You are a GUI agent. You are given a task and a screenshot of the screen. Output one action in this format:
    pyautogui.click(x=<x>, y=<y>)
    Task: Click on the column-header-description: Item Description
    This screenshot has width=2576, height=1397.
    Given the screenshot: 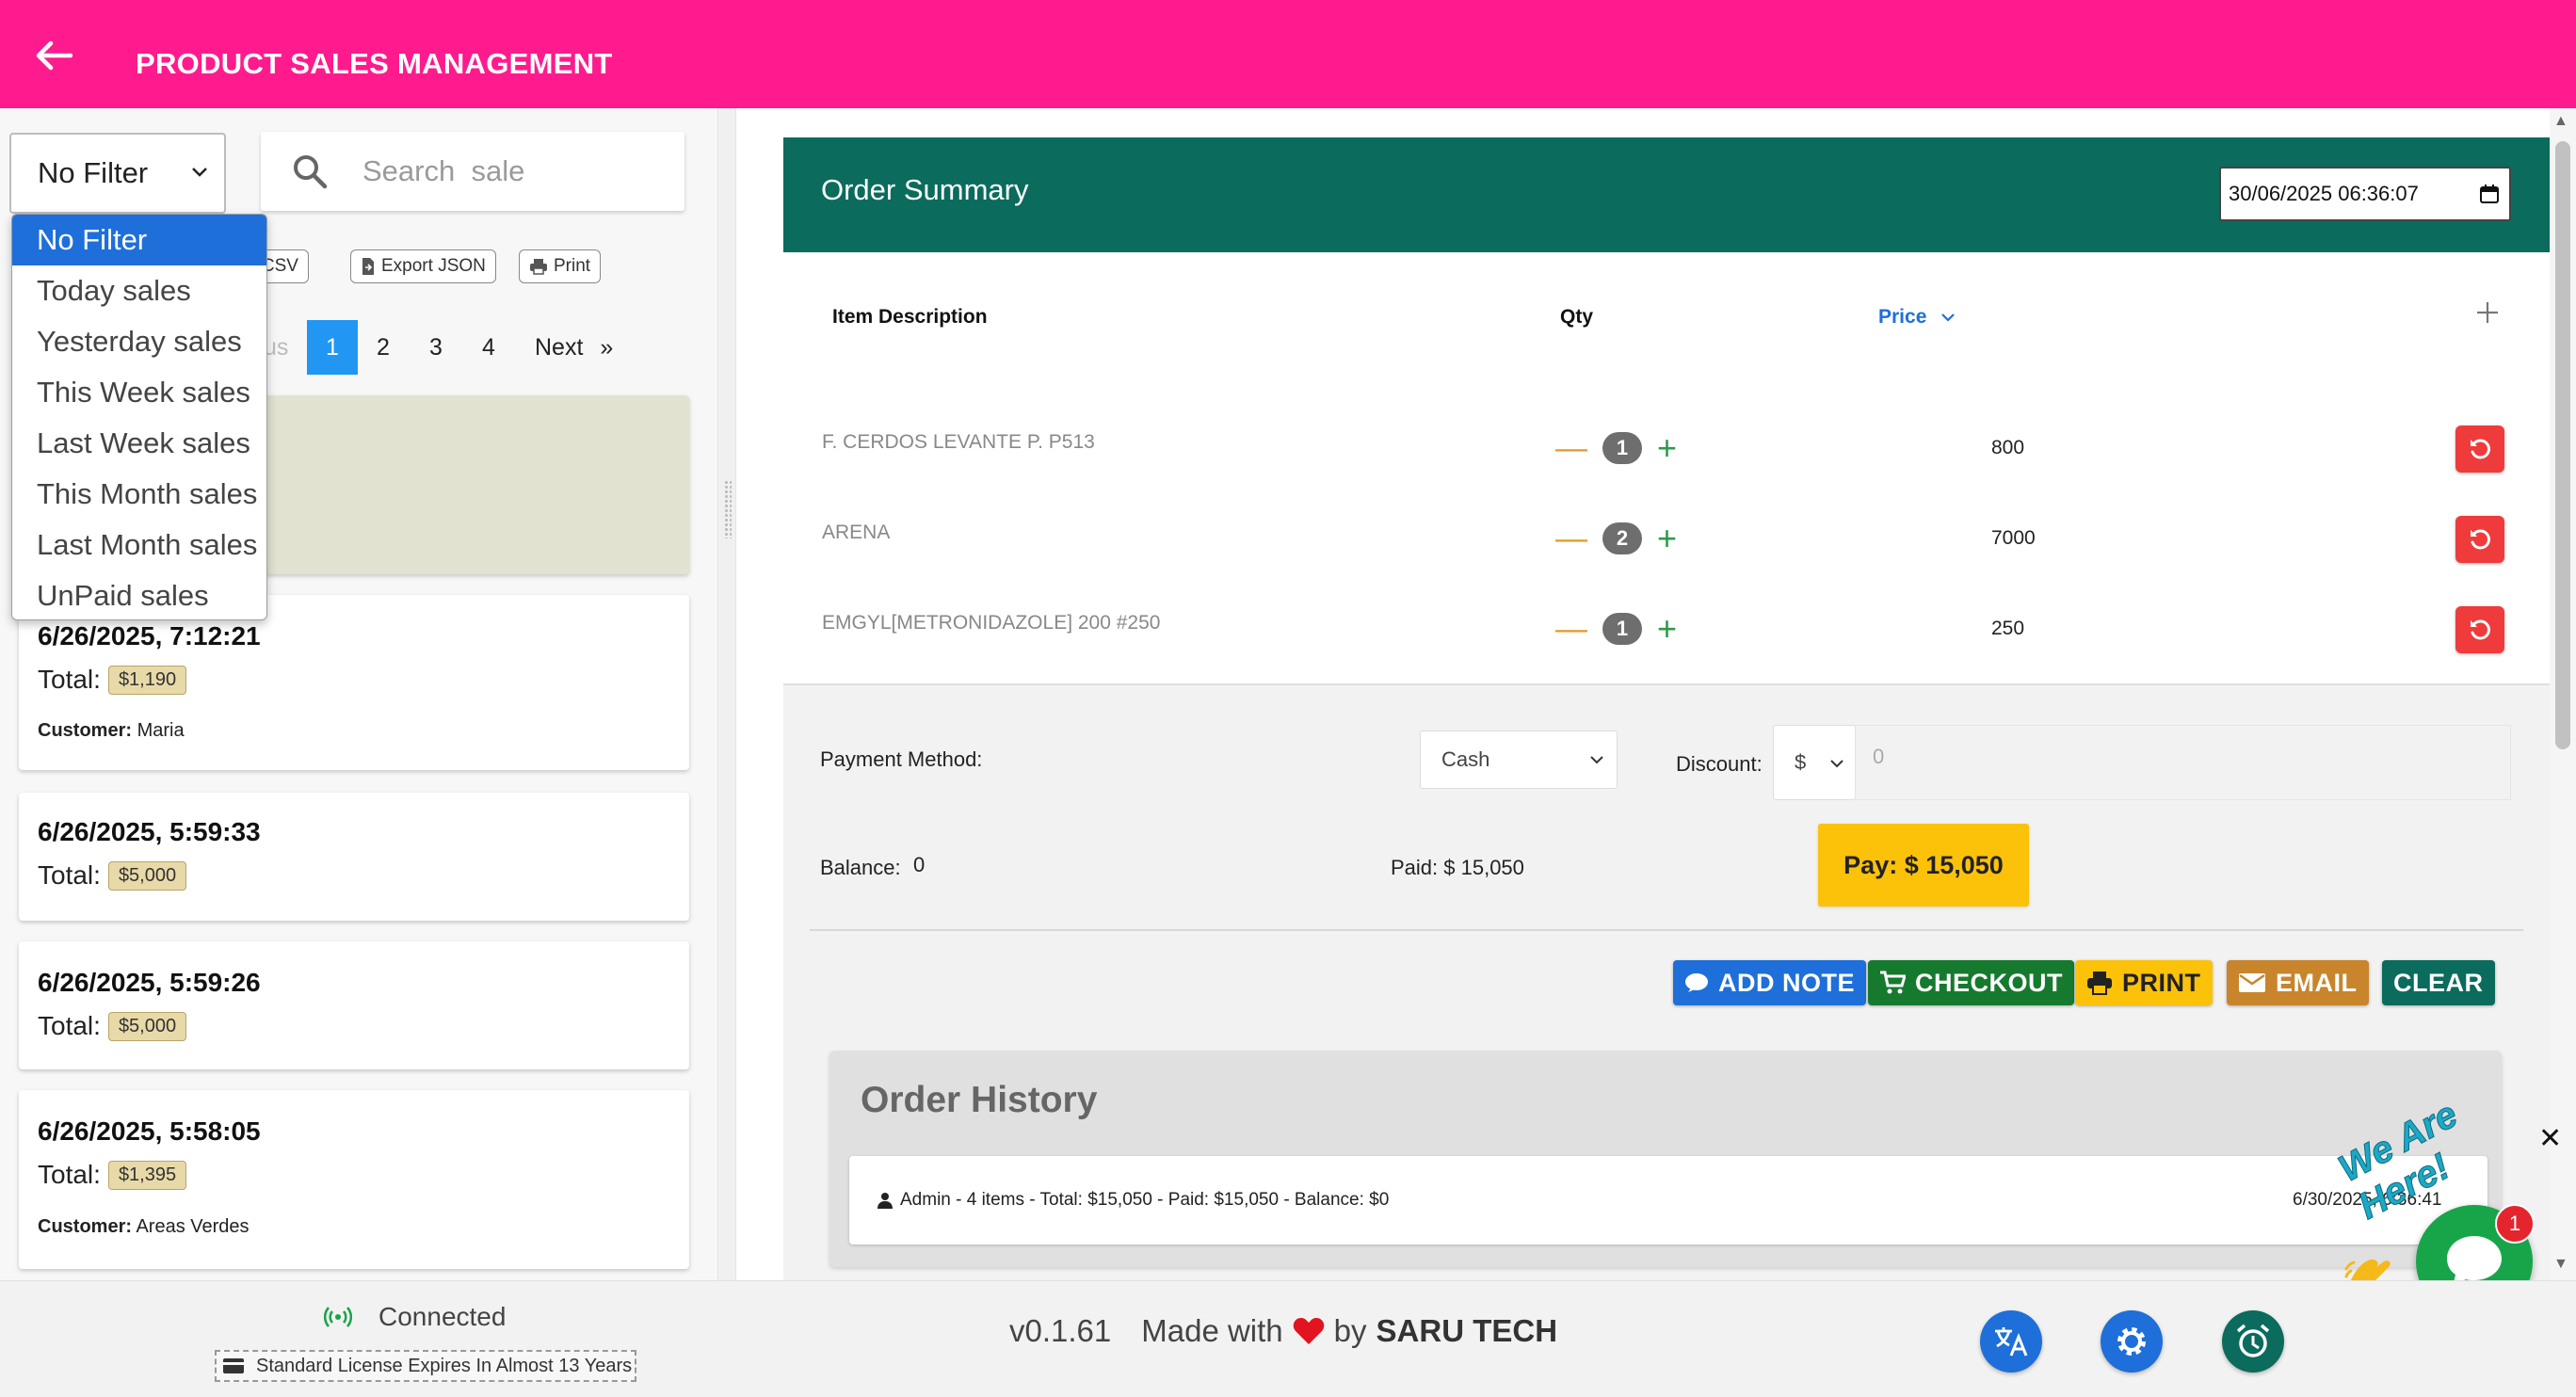 What is the action you would take?
    pyautogui.click(x=910, y=317)
    